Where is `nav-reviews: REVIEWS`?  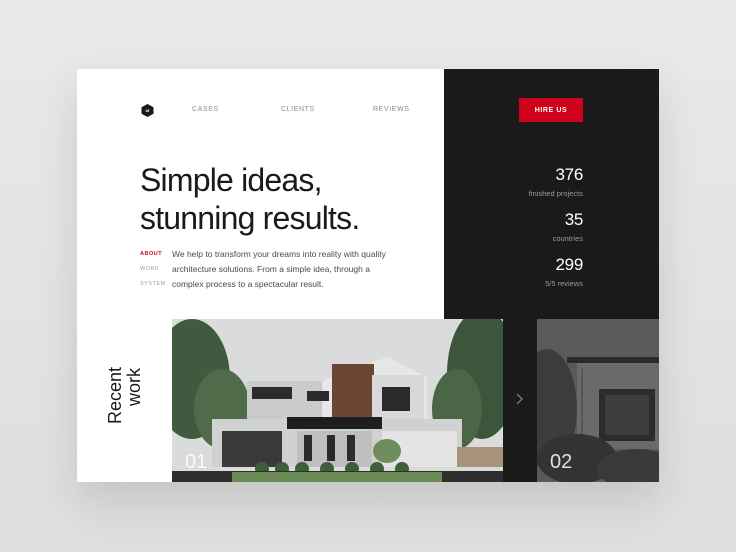
nav-reviews: REVIEWS is located at coordinates (391, 109).